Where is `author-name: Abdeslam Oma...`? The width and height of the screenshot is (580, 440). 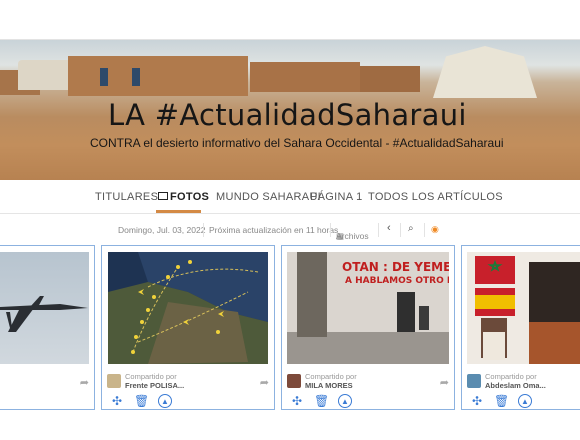
author-name: Abdeslam Oma... is located at coordinates (515, 385).